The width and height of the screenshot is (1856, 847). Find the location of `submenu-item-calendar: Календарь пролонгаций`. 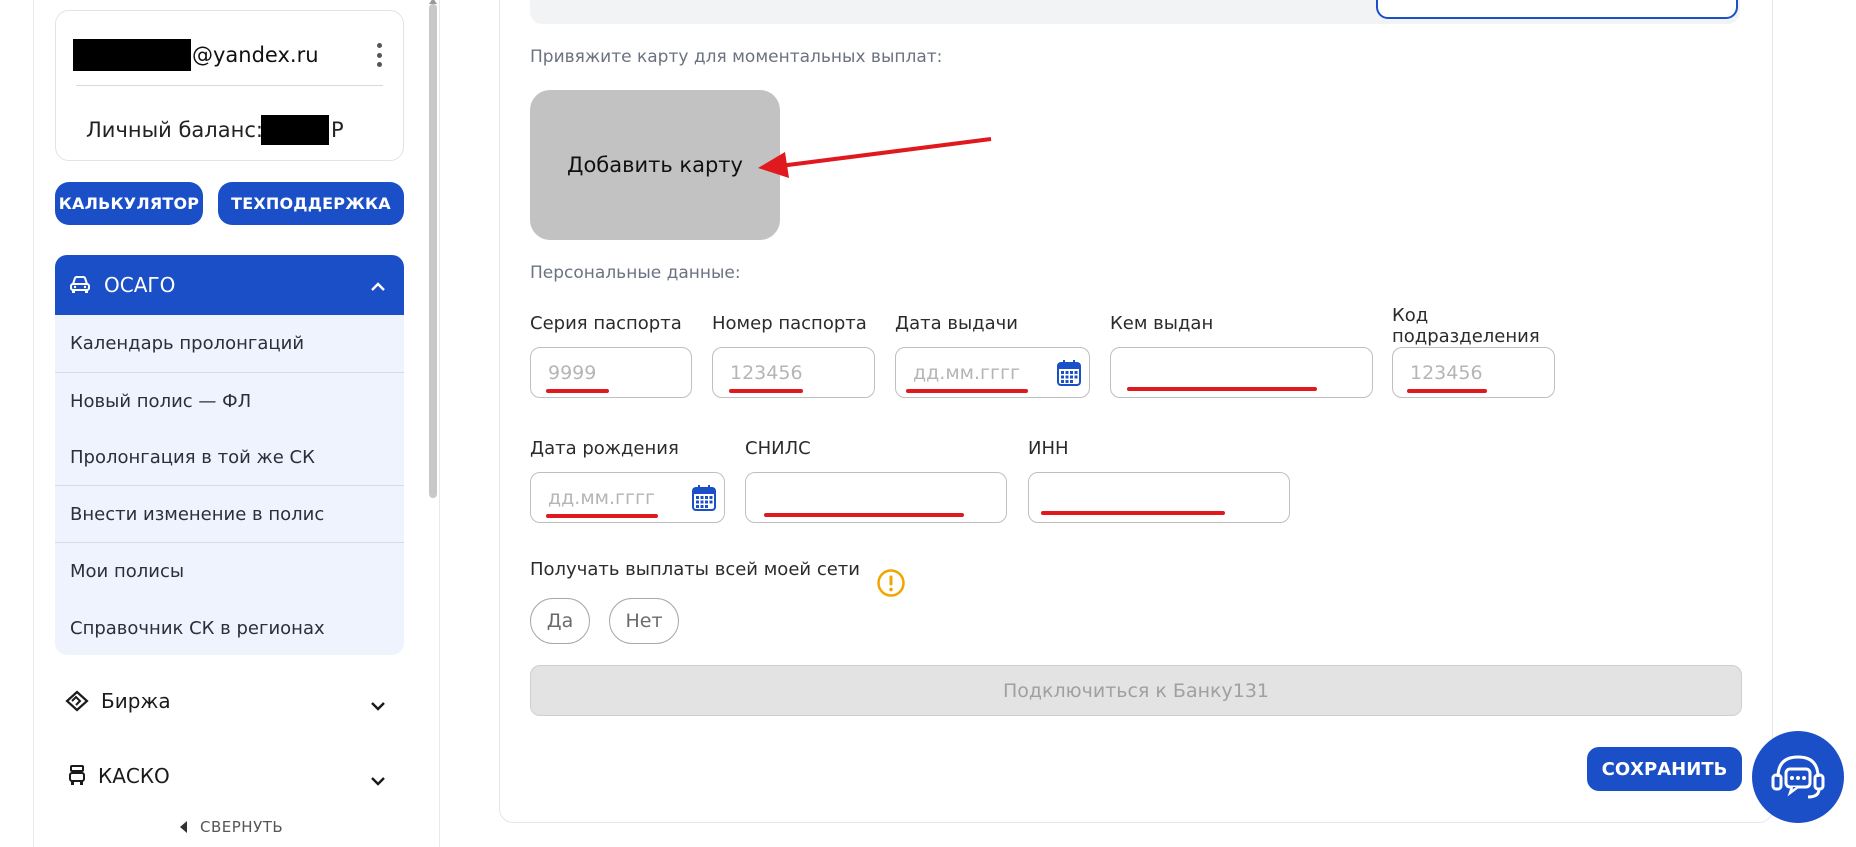

submenu-item-calendar: Календарь пролонгаций is located at coordinates (229, 343).